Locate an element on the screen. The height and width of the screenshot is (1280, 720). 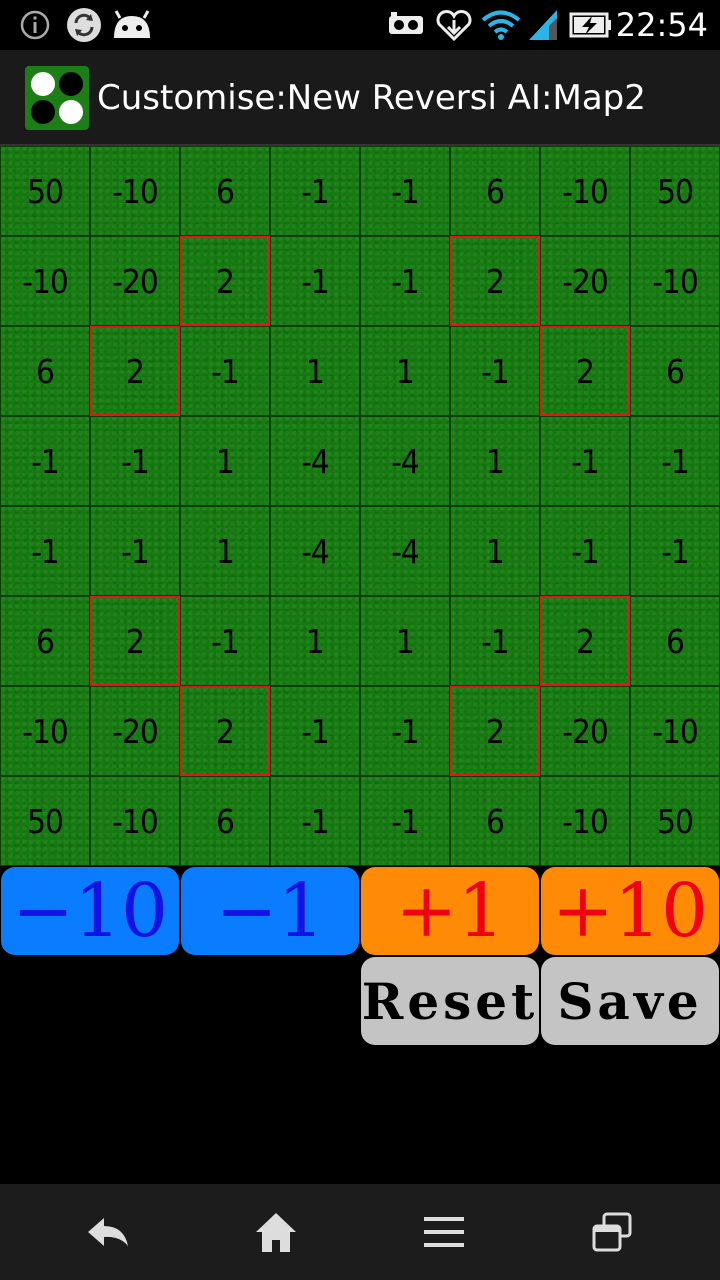
board-cell-r8c6: 6 is located at coordinates (495, 821).